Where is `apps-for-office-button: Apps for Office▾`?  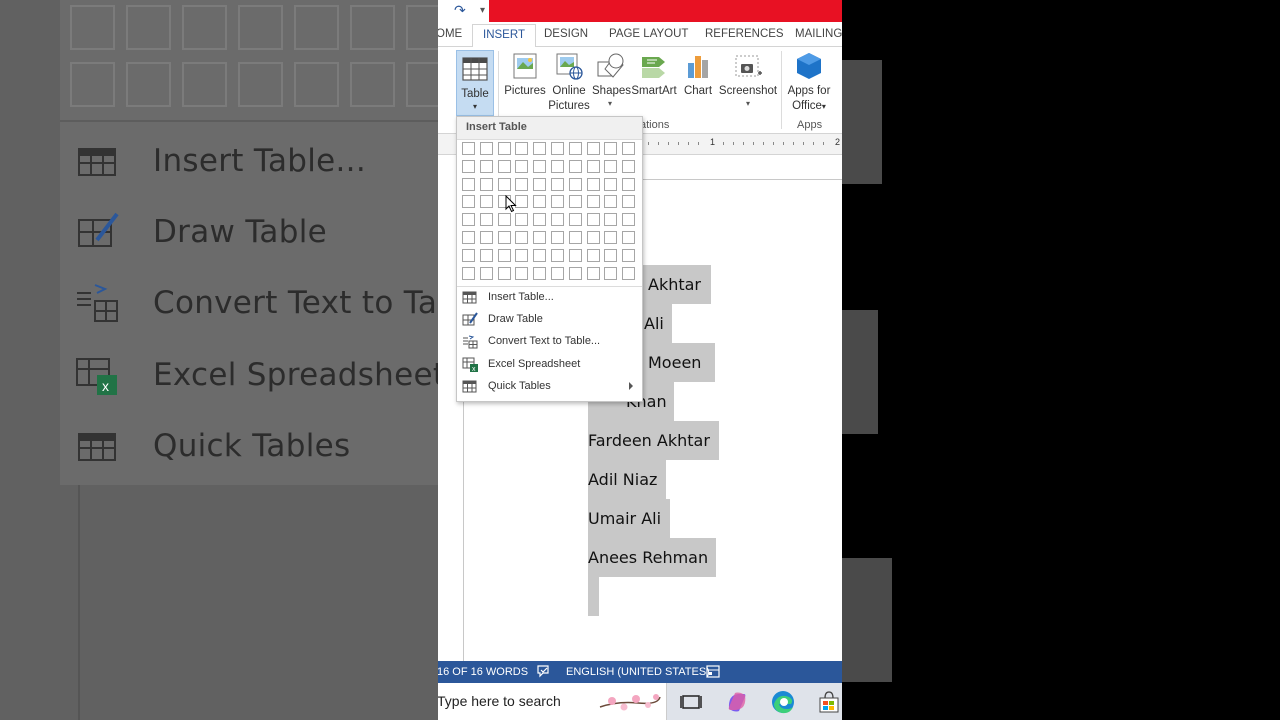 apps-for-office-button: Apps for Office▾ is located at coordinates (809, 82).